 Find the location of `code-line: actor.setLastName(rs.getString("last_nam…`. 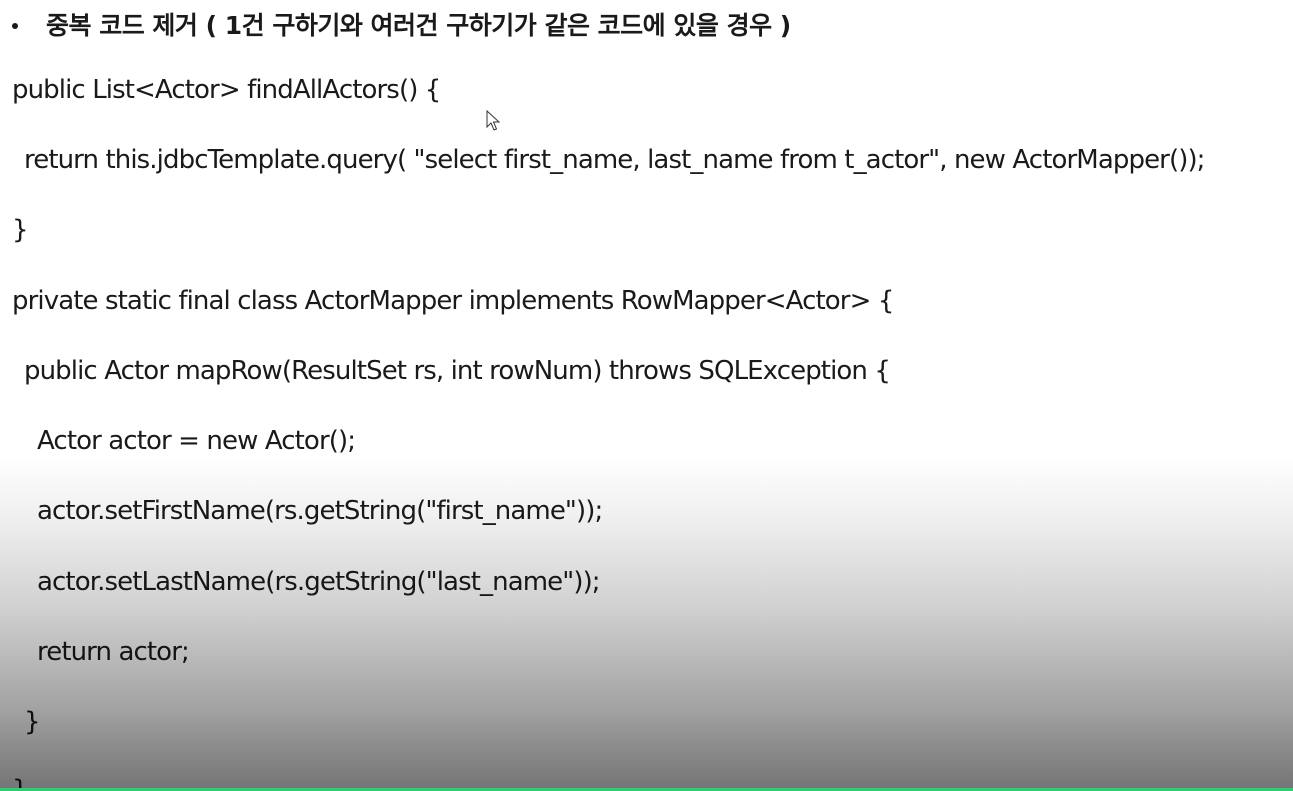

code-line: actor.setLastName(rs.getString("last_nam… is located at coordinates (319, 582).